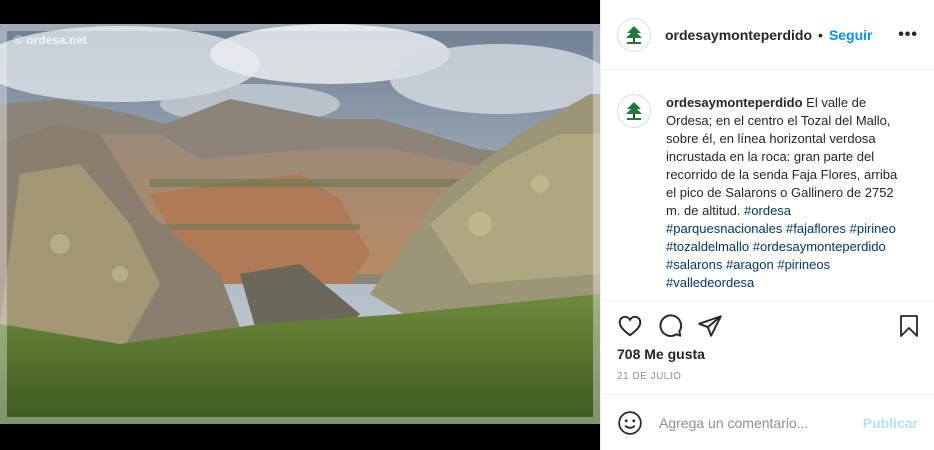  I want to click on caption-username: ordesaymonteperdido, so click(734, 102).